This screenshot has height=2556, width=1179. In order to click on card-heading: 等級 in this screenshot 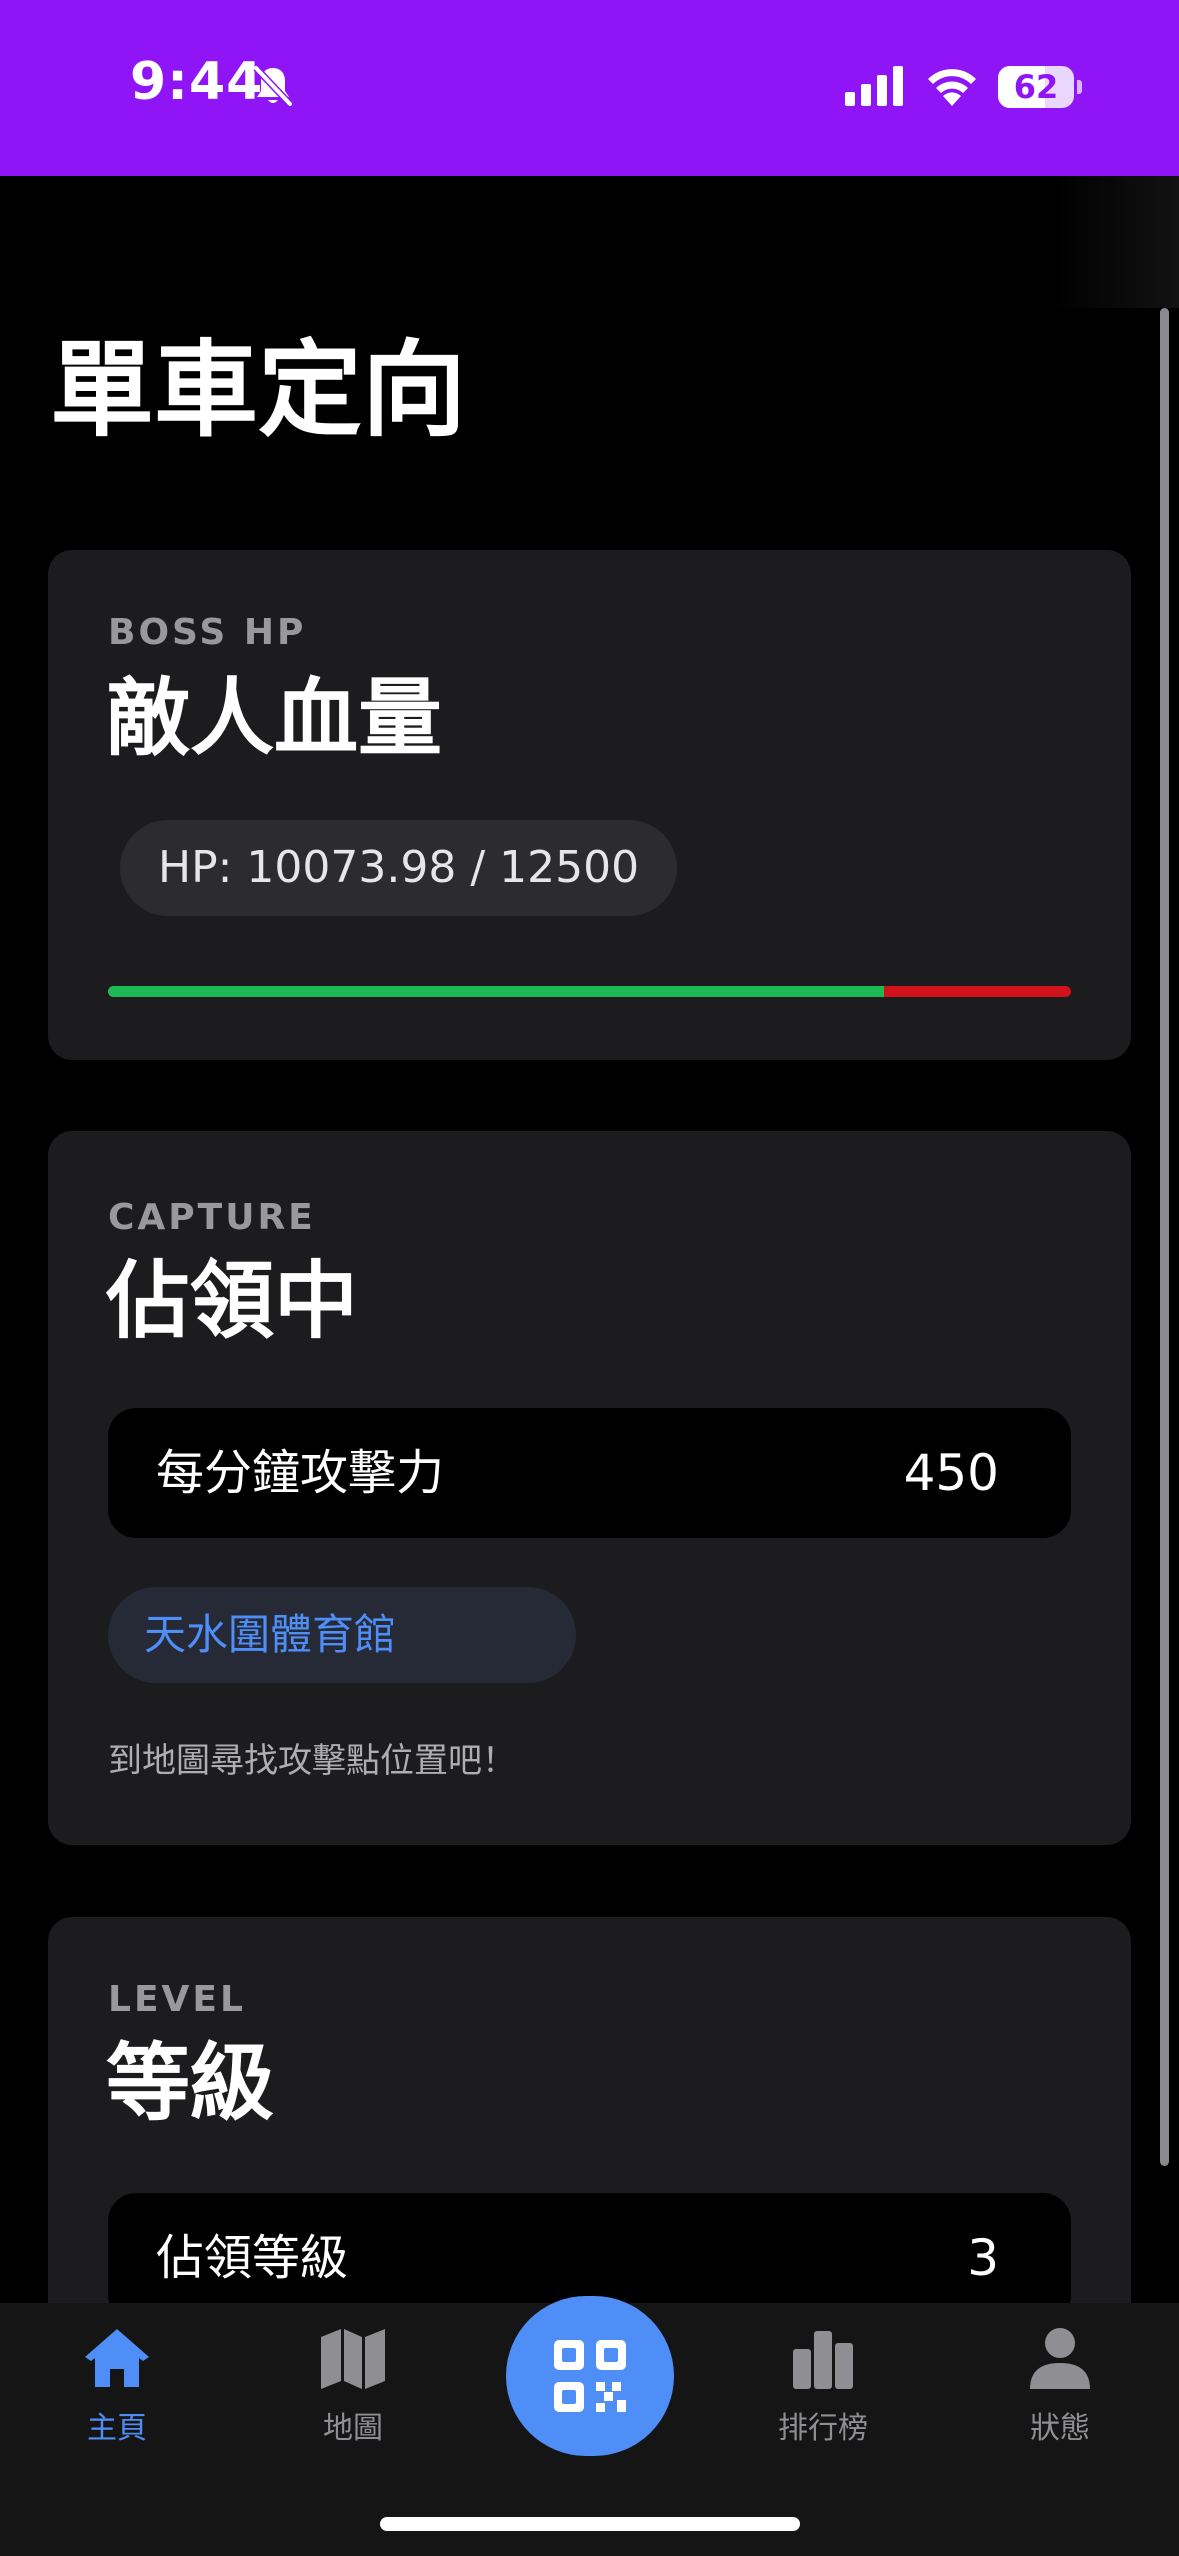, I will do `click(190, 2083)`.